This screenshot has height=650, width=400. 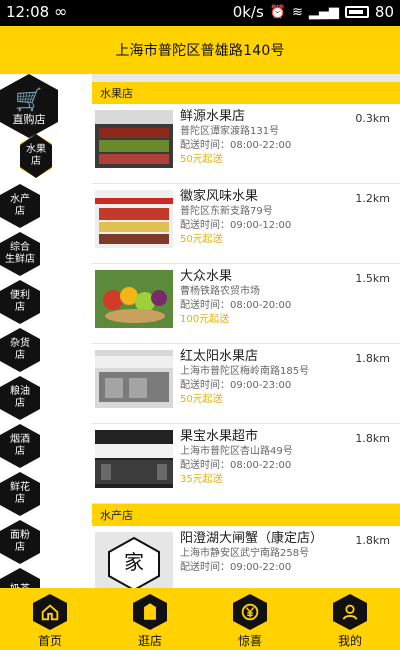 What do you see at coordinates (29, 100) in the screenshot?
I see `cart-icon: 🛒` at bounding box center [29, 100].